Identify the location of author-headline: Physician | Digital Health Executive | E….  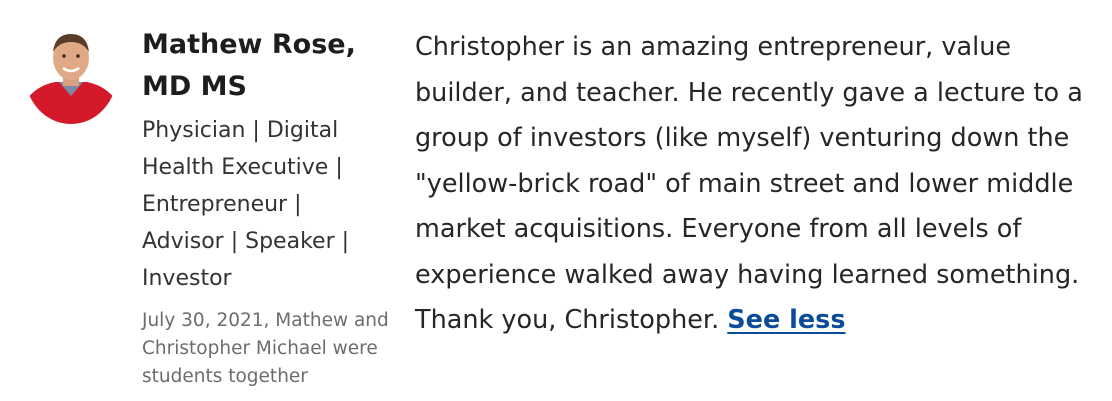
(246, 204).